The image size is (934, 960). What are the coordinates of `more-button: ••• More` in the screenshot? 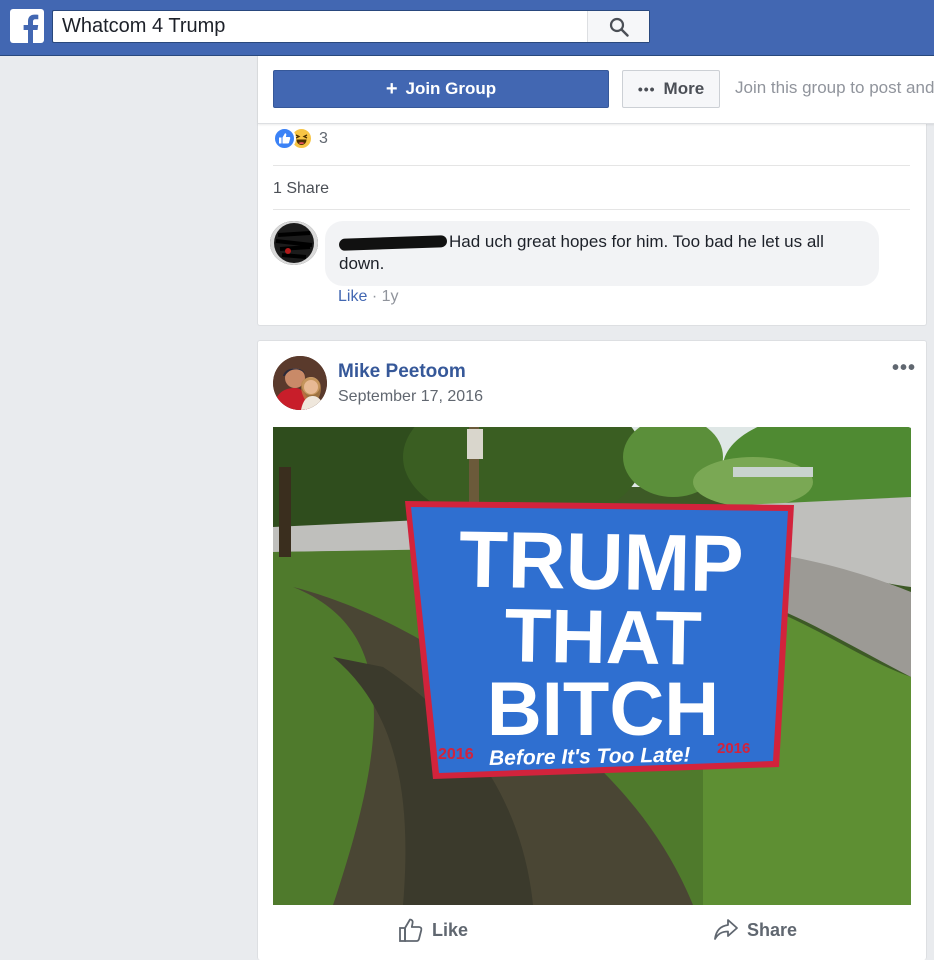 It's located at (671, 89).